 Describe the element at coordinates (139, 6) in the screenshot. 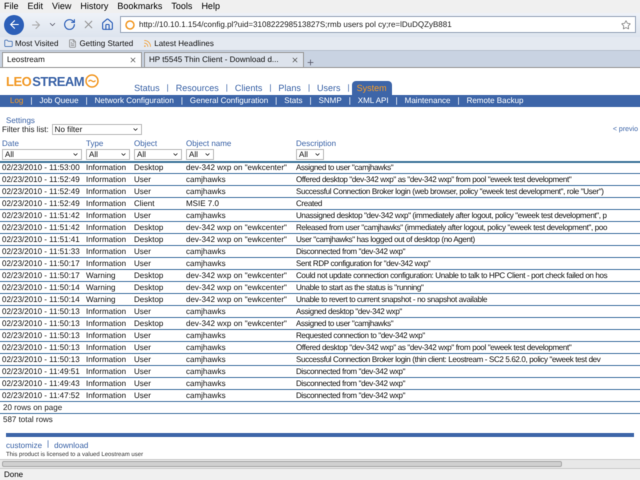

I see `menu-item: Bookmarks` at that location.